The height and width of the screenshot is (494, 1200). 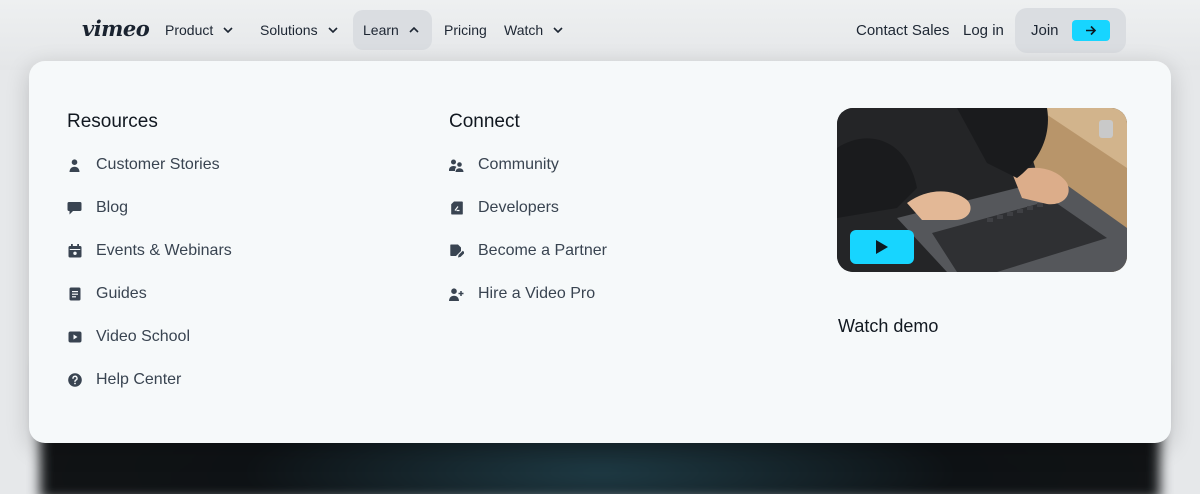 I want to click on menu-link-customer-stories: Customer Stories, so click(x=143, y=165).